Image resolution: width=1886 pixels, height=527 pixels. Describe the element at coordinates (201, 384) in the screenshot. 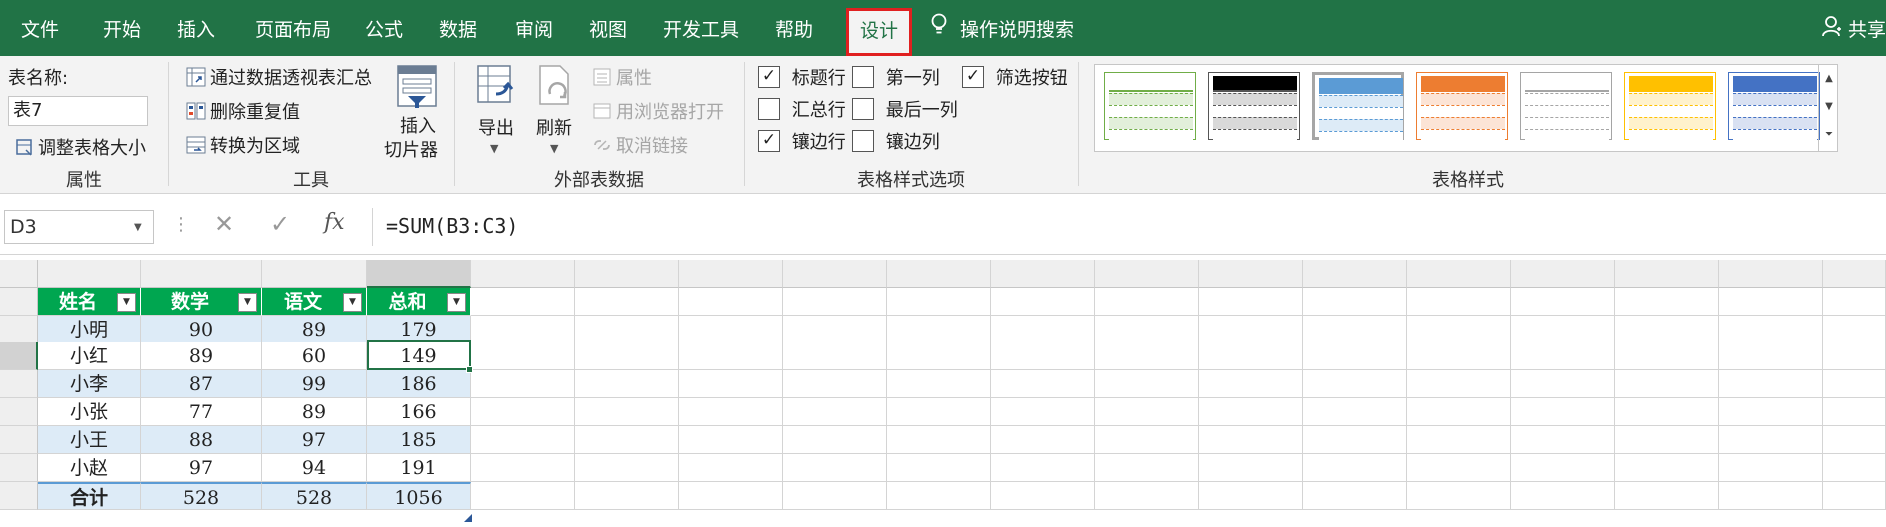

I see `table-cell: 87` at that location.